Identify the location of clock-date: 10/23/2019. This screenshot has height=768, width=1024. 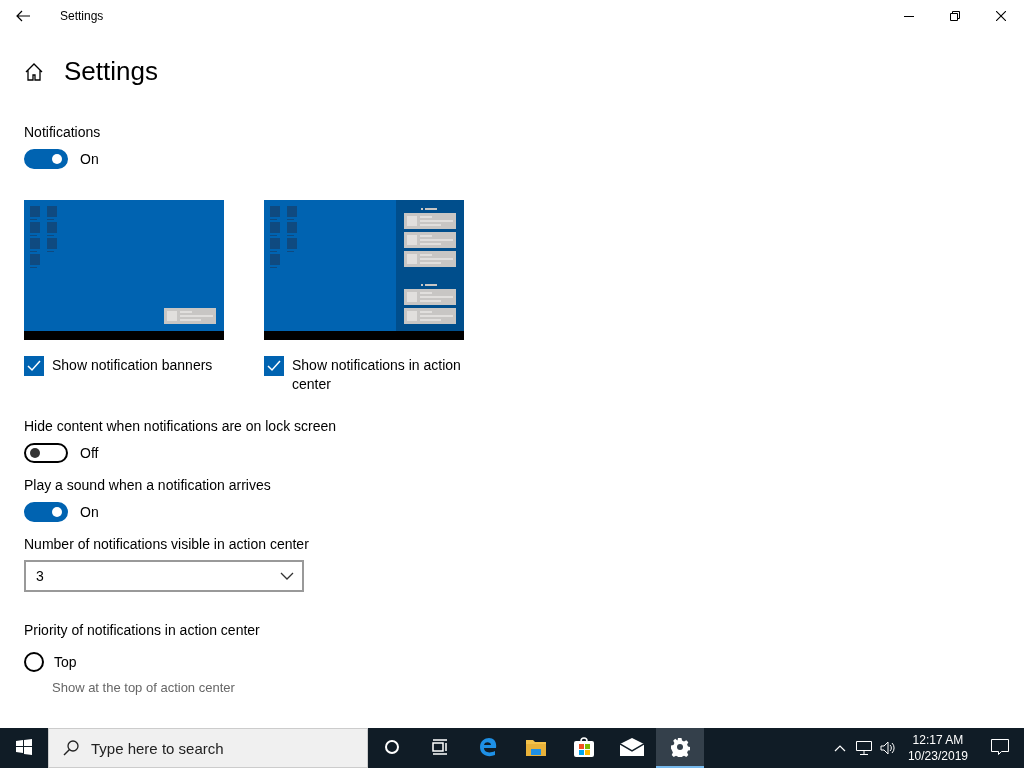
(937, 756).